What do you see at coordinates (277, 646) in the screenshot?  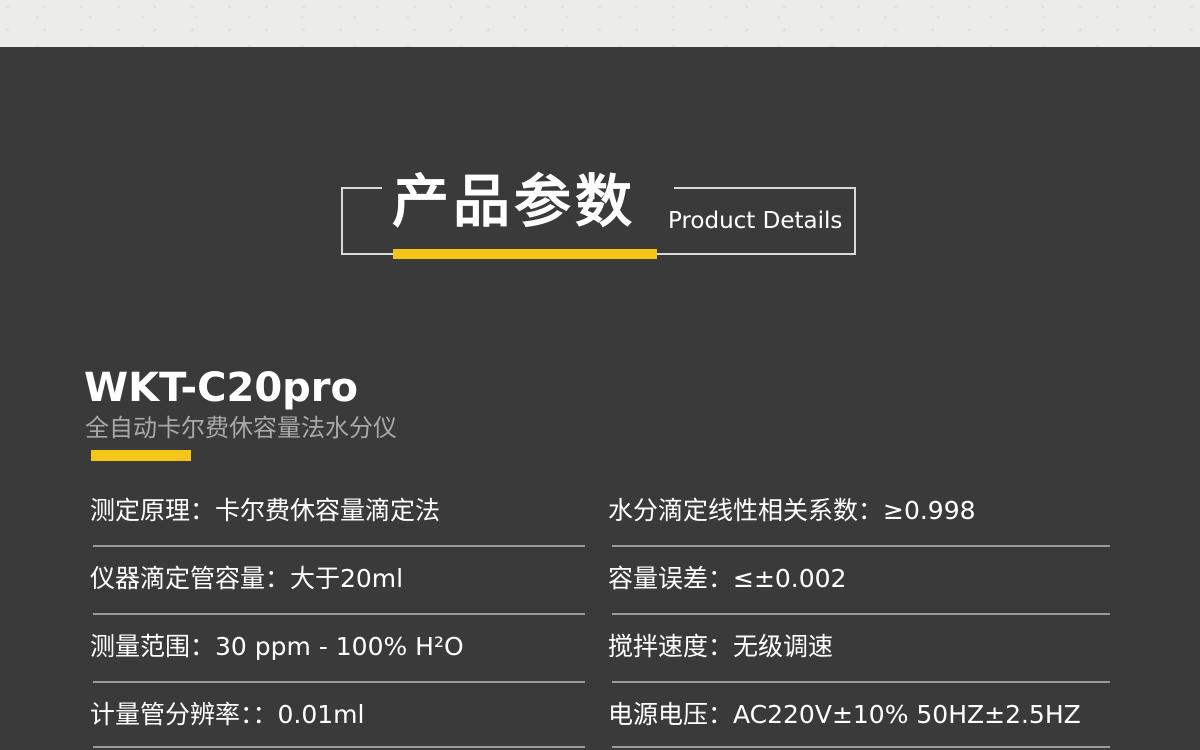 I see `spec-left-3: 测量范围：30 ppm - 100% H²O` at bounding box center [277, 646].